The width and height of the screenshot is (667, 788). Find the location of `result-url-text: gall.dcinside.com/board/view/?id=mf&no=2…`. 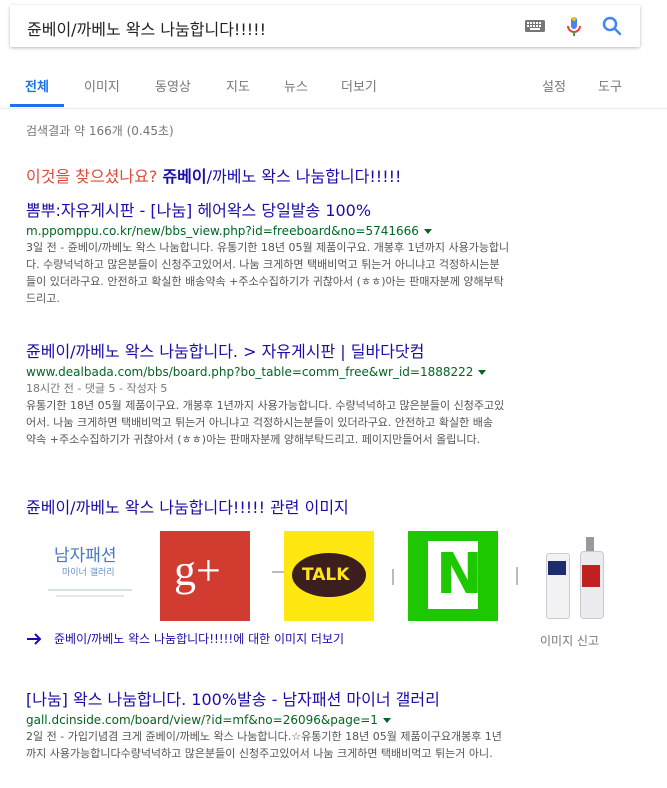

result-url-text: gall.dcinside.com/board/view/?id=mf&no=2… is located at coordinates (202, 720).